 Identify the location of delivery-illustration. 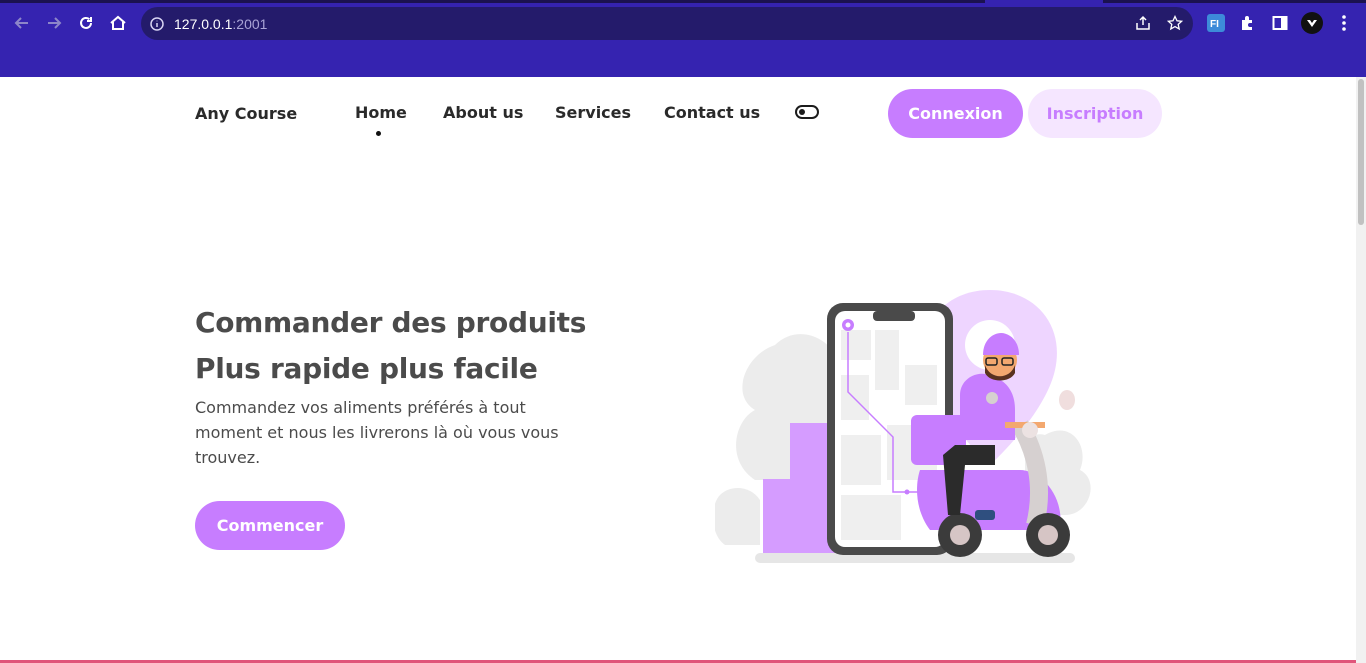
(914, 427).